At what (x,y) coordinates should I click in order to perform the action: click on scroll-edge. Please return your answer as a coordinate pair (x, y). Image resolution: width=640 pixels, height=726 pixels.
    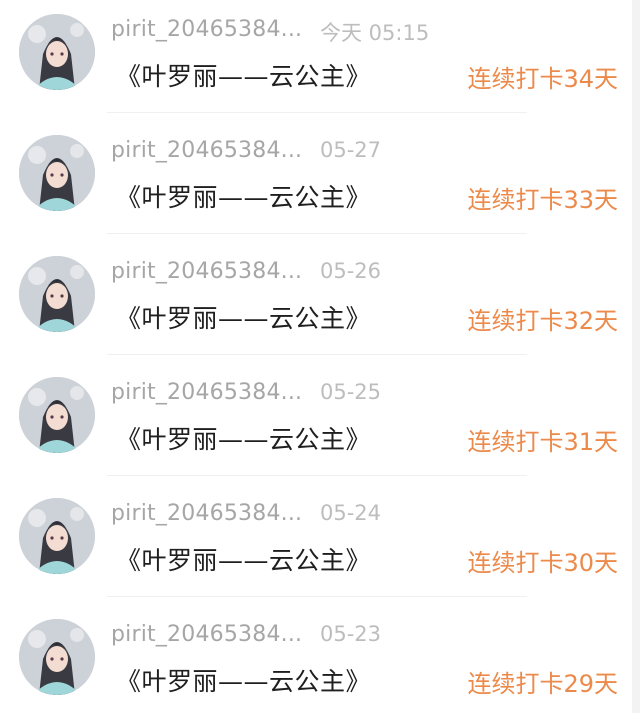
    Looking at the image, I should click on (636, 356).